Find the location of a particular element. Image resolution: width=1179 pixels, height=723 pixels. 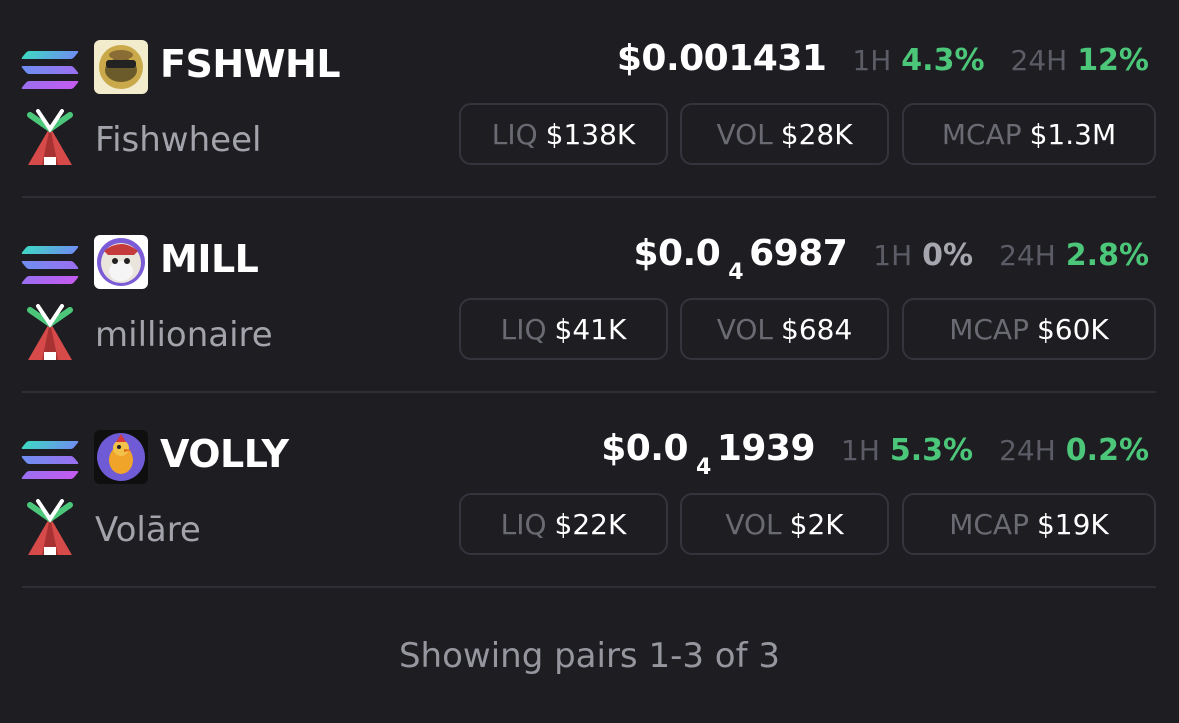

pagination-status: Showing pairs 1-3 of 3 is located at coordinates (589, 656).